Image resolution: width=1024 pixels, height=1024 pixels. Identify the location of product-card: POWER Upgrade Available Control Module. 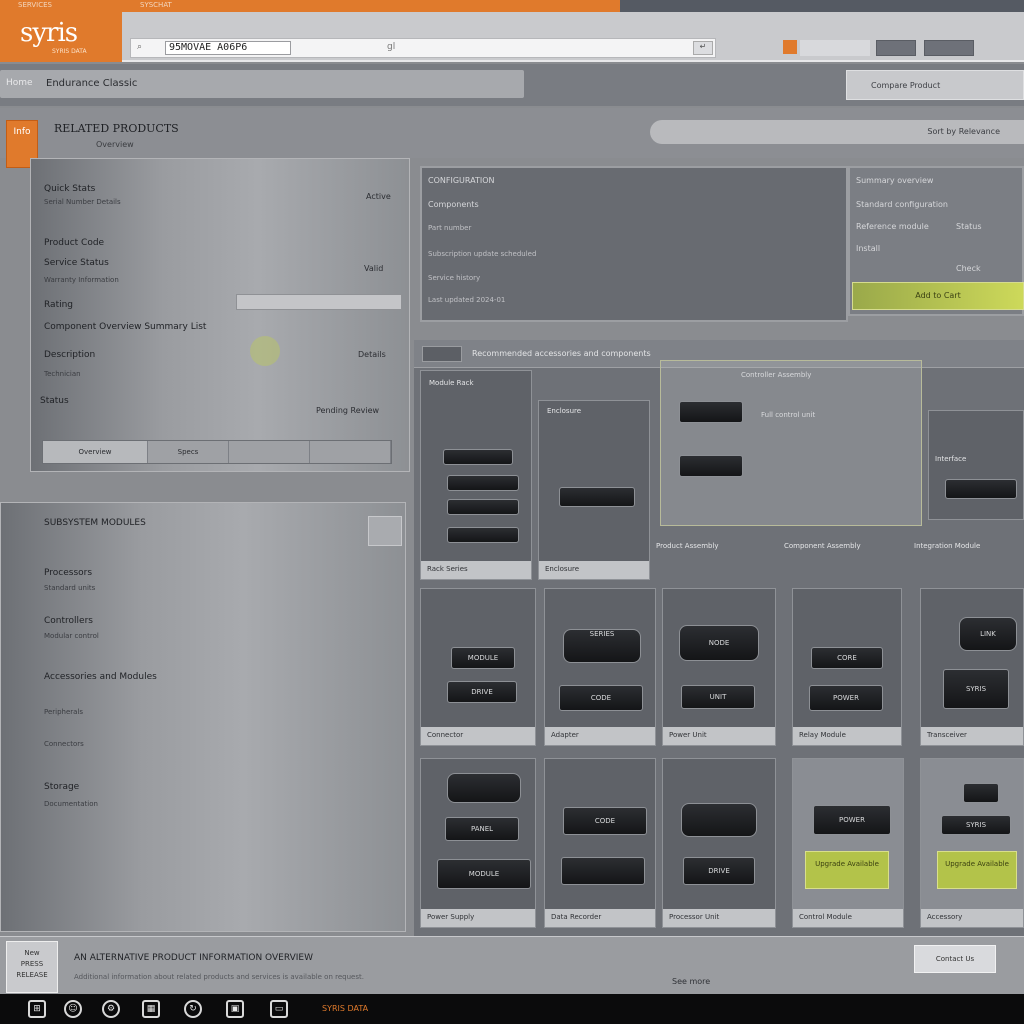
(848, 843).